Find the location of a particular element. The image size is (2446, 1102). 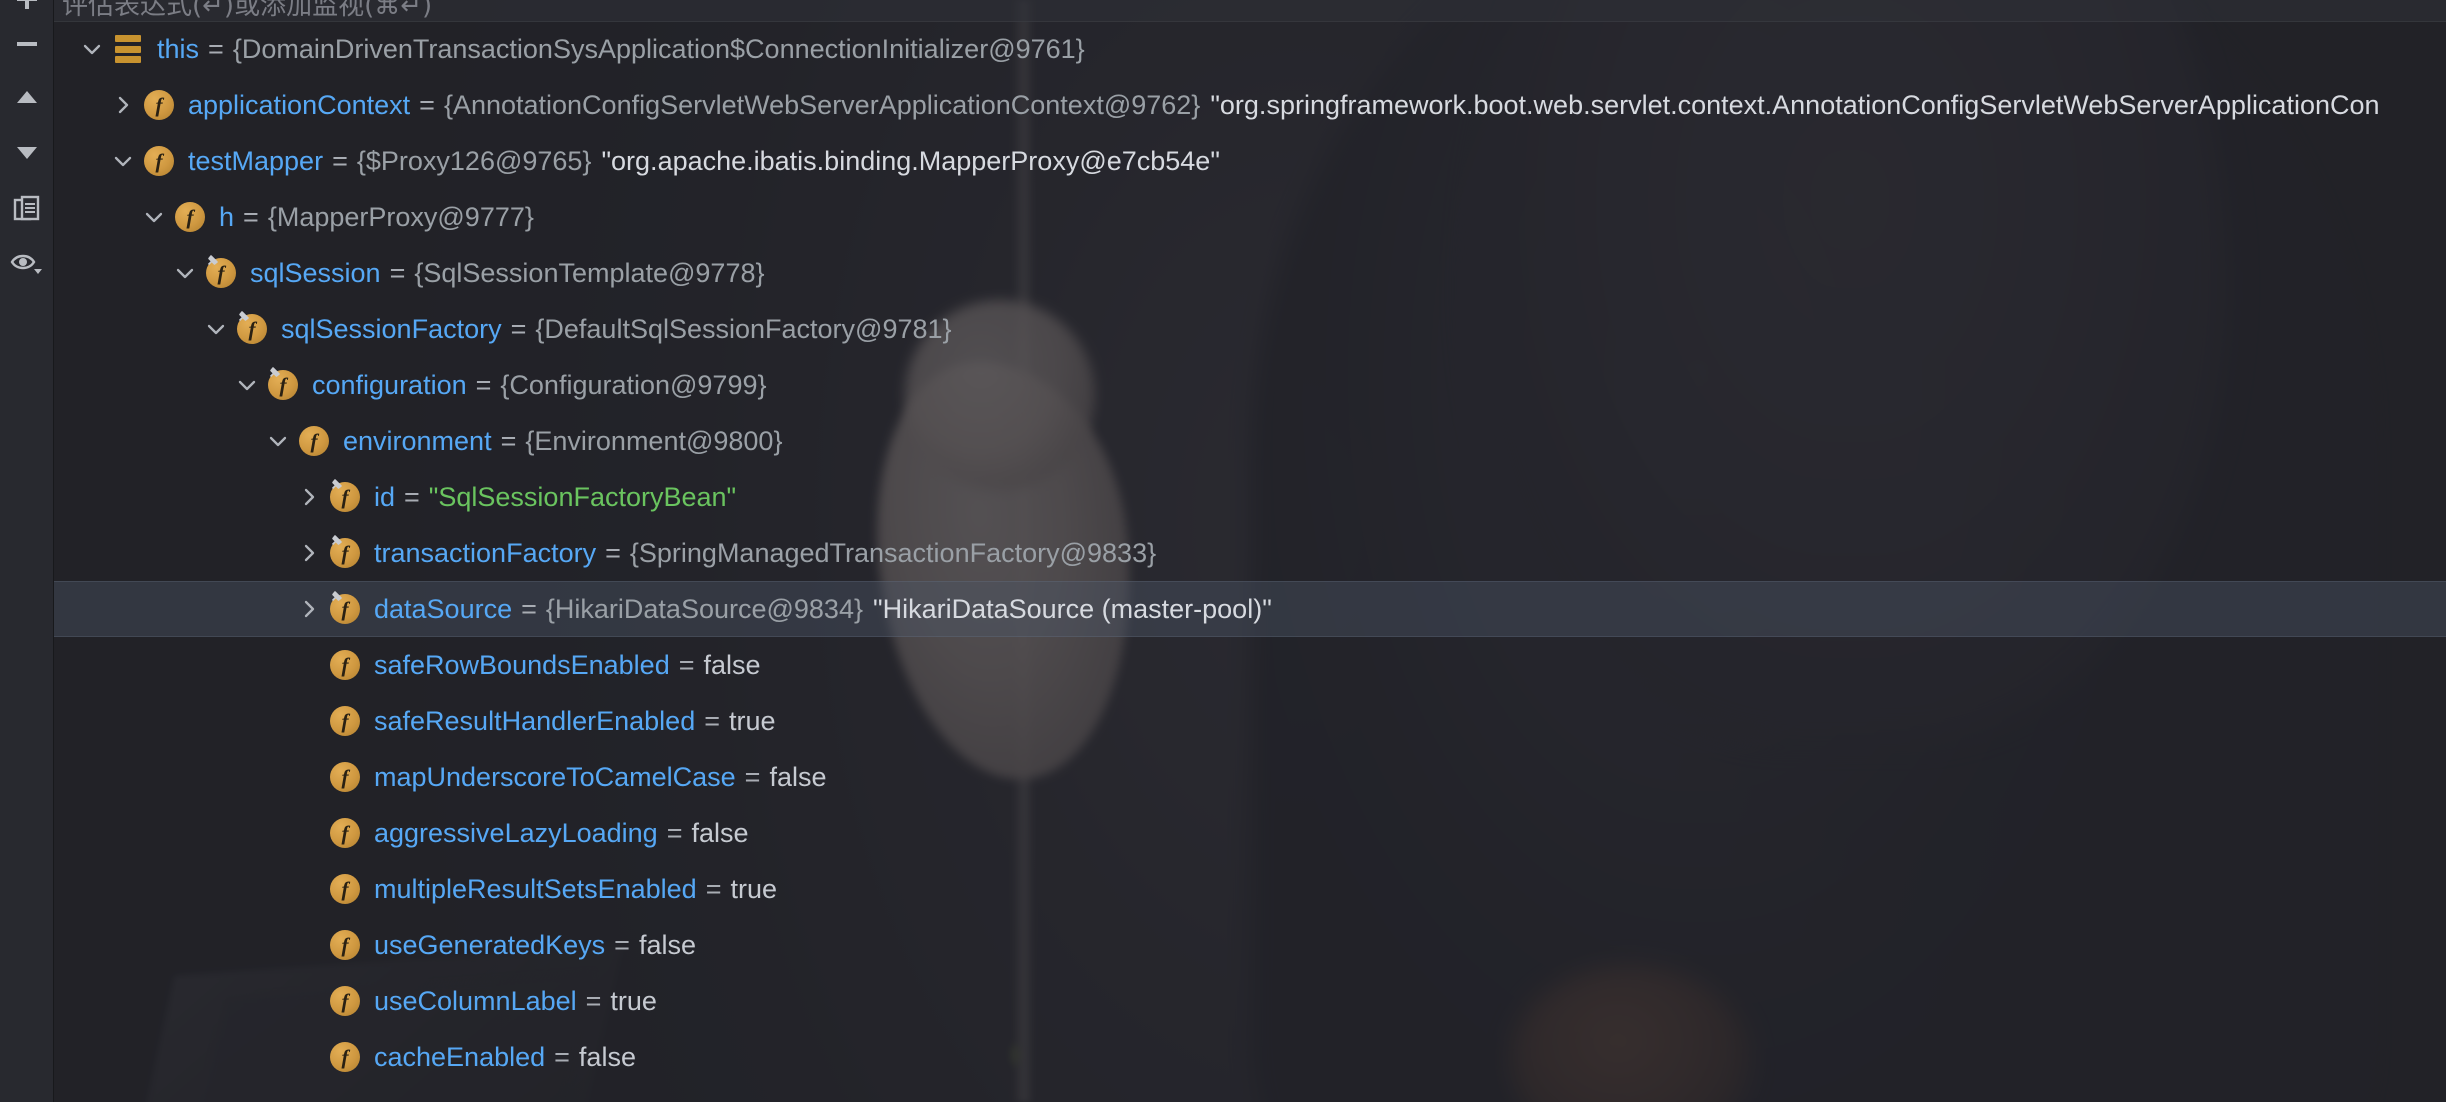

copy-value-button is located at coordinates (26, 208).